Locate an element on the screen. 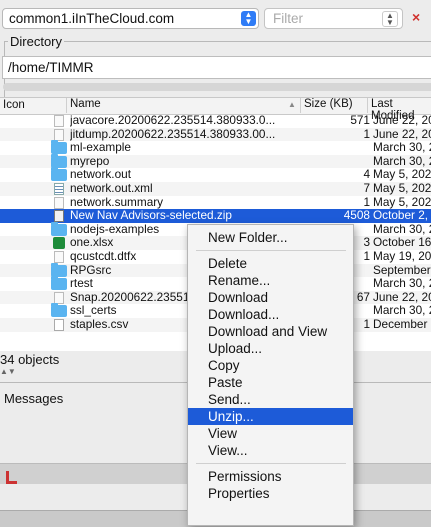 This screenshot has width=431, height=527. xlsx-file-icon is located at coordinates (59, 243).